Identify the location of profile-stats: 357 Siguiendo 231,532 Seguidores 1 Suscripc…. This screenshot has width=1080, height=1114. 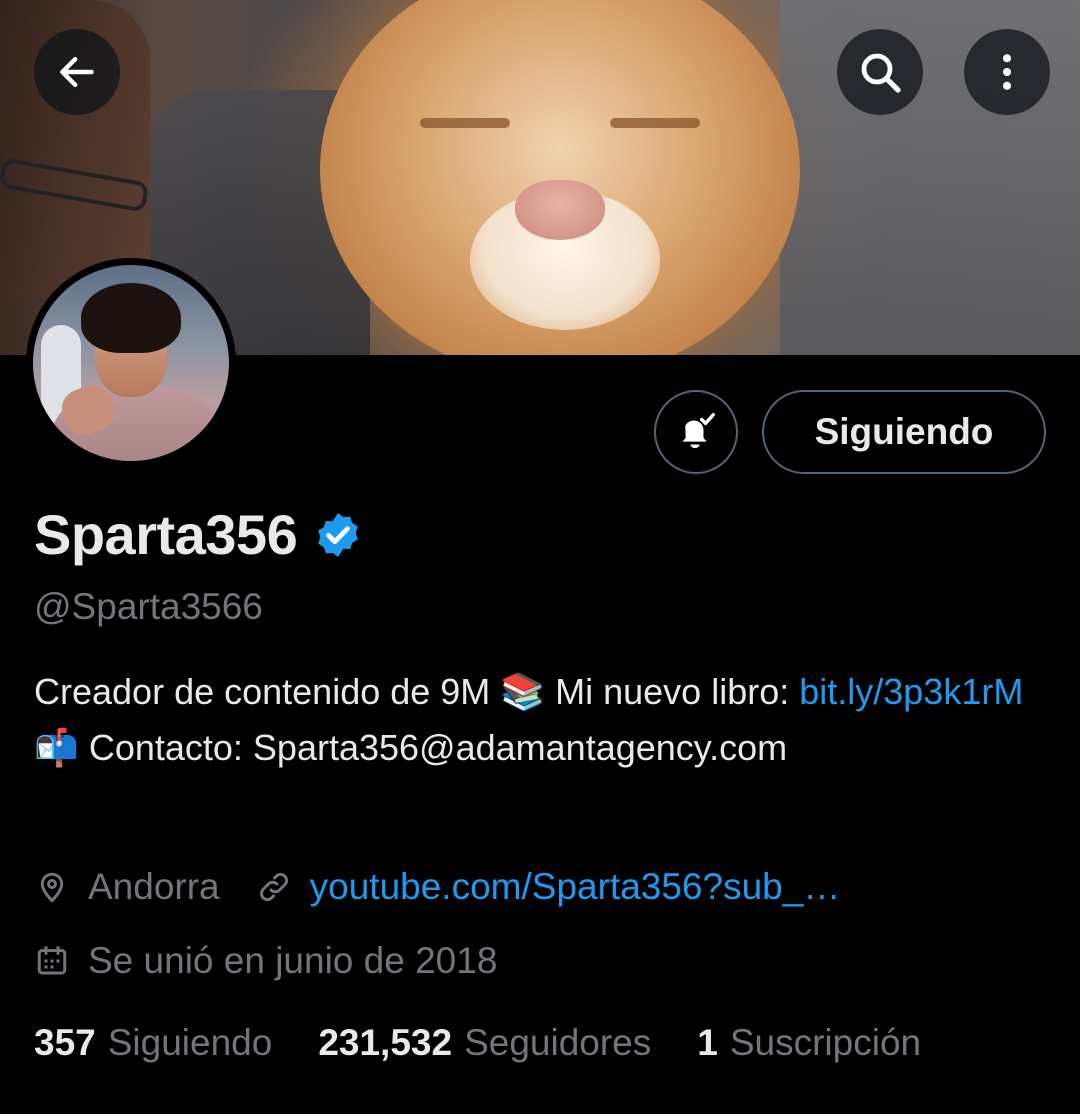
(477, 1043).